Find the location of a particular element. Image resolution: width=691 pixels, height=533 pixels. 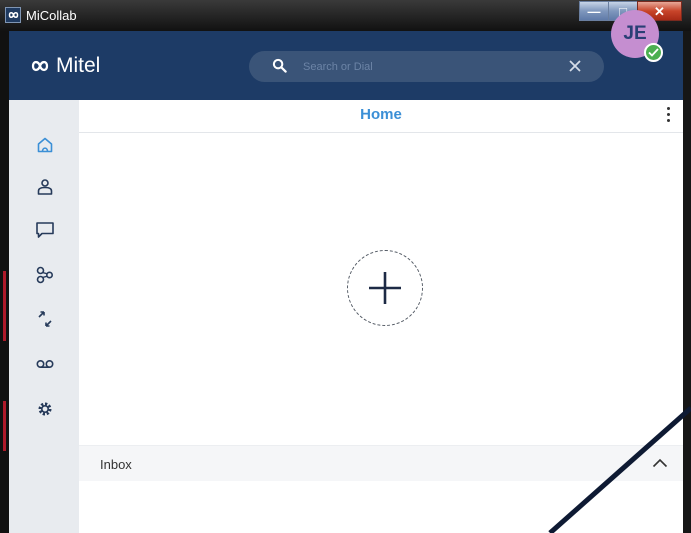

sidebar-item-contacts is located at coordinates (45, 187).